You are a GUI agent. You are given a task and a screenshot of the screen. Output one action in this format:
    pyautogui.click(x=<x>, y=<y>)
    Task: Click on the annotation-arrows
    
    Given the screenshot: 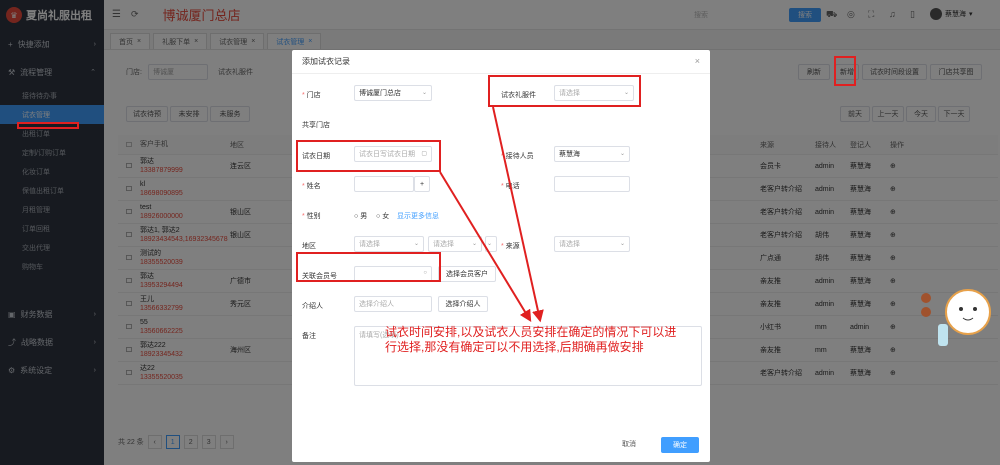 What is the action you would take?
    pyautogui.click(x=491, y=214)
    